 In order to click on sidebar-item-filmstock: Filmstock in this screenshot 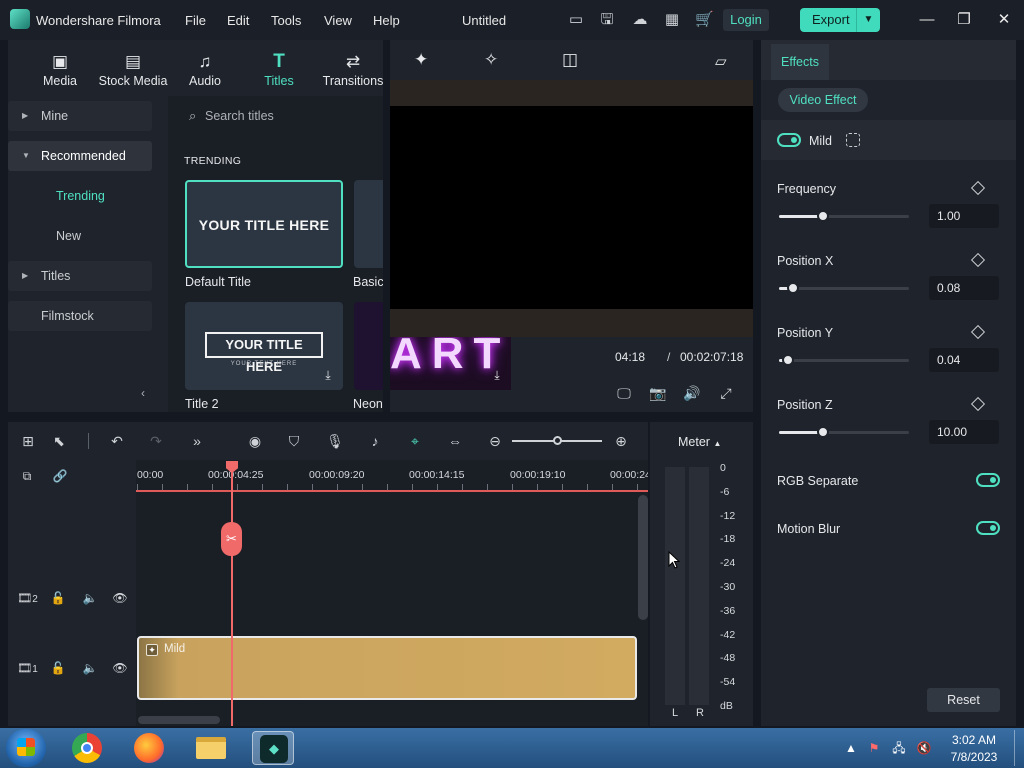, I will do `click(80, 316)`.